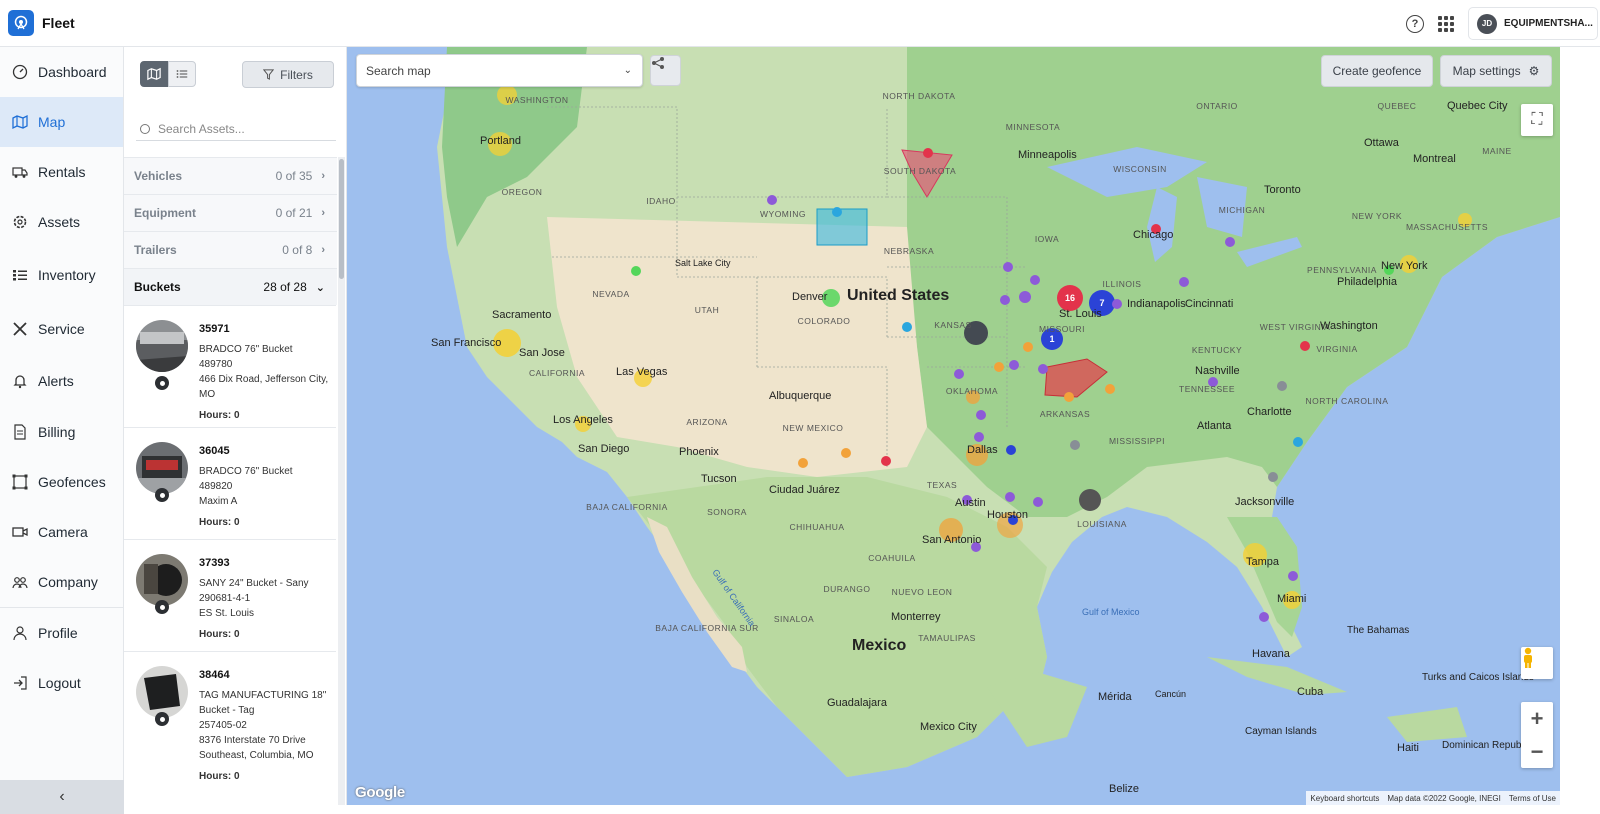 Image resolution: width=1600 pixels, height=814 pixels. Describe the element at coordinates (1532, 798) in the screenshot. I see `terms-link: Terms of Use` at that location.